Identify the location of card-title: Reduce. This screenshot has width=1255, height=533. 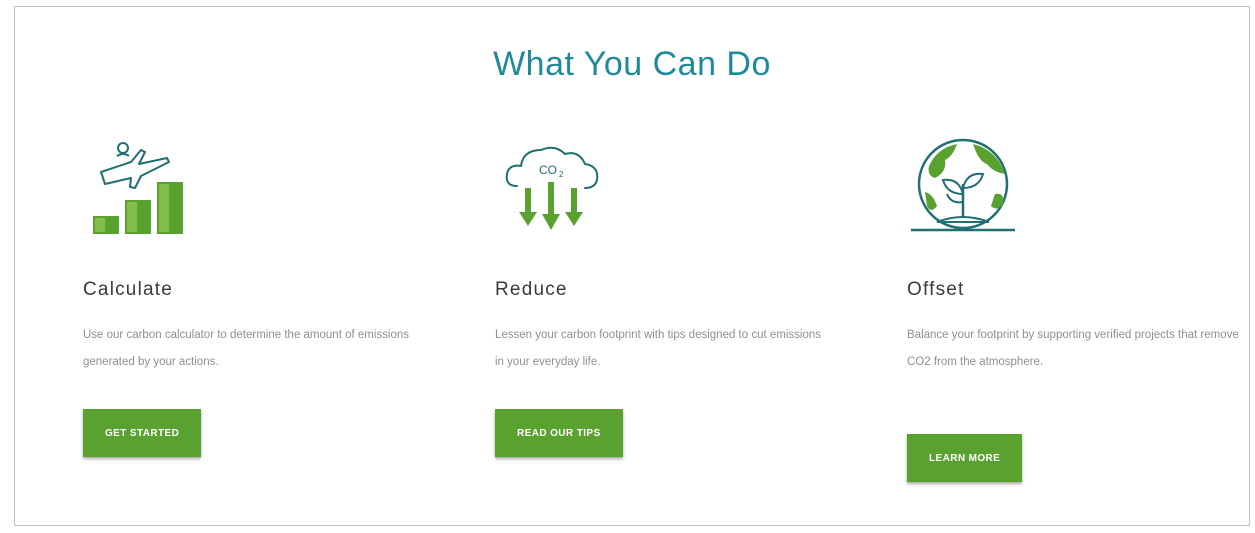
(531, 289).